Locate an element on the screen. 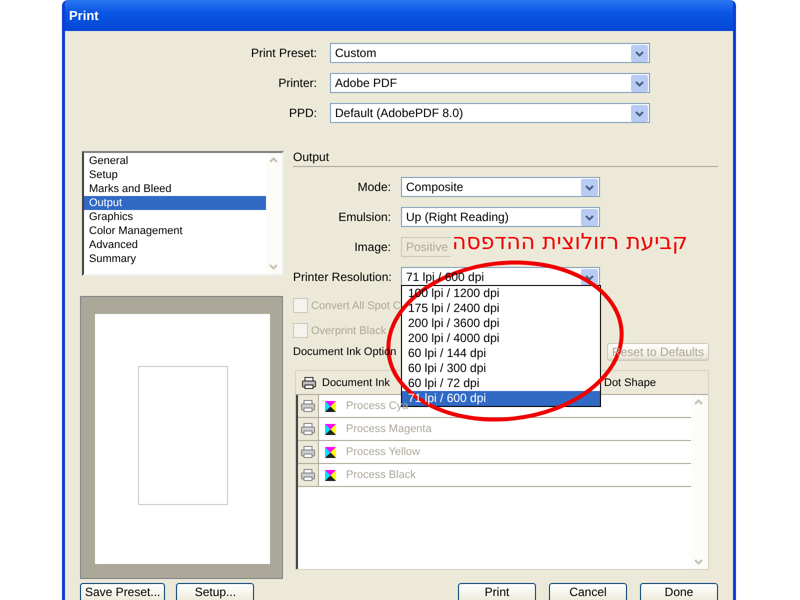  field-label: Print Preset: is located at coordinates (283, 53).